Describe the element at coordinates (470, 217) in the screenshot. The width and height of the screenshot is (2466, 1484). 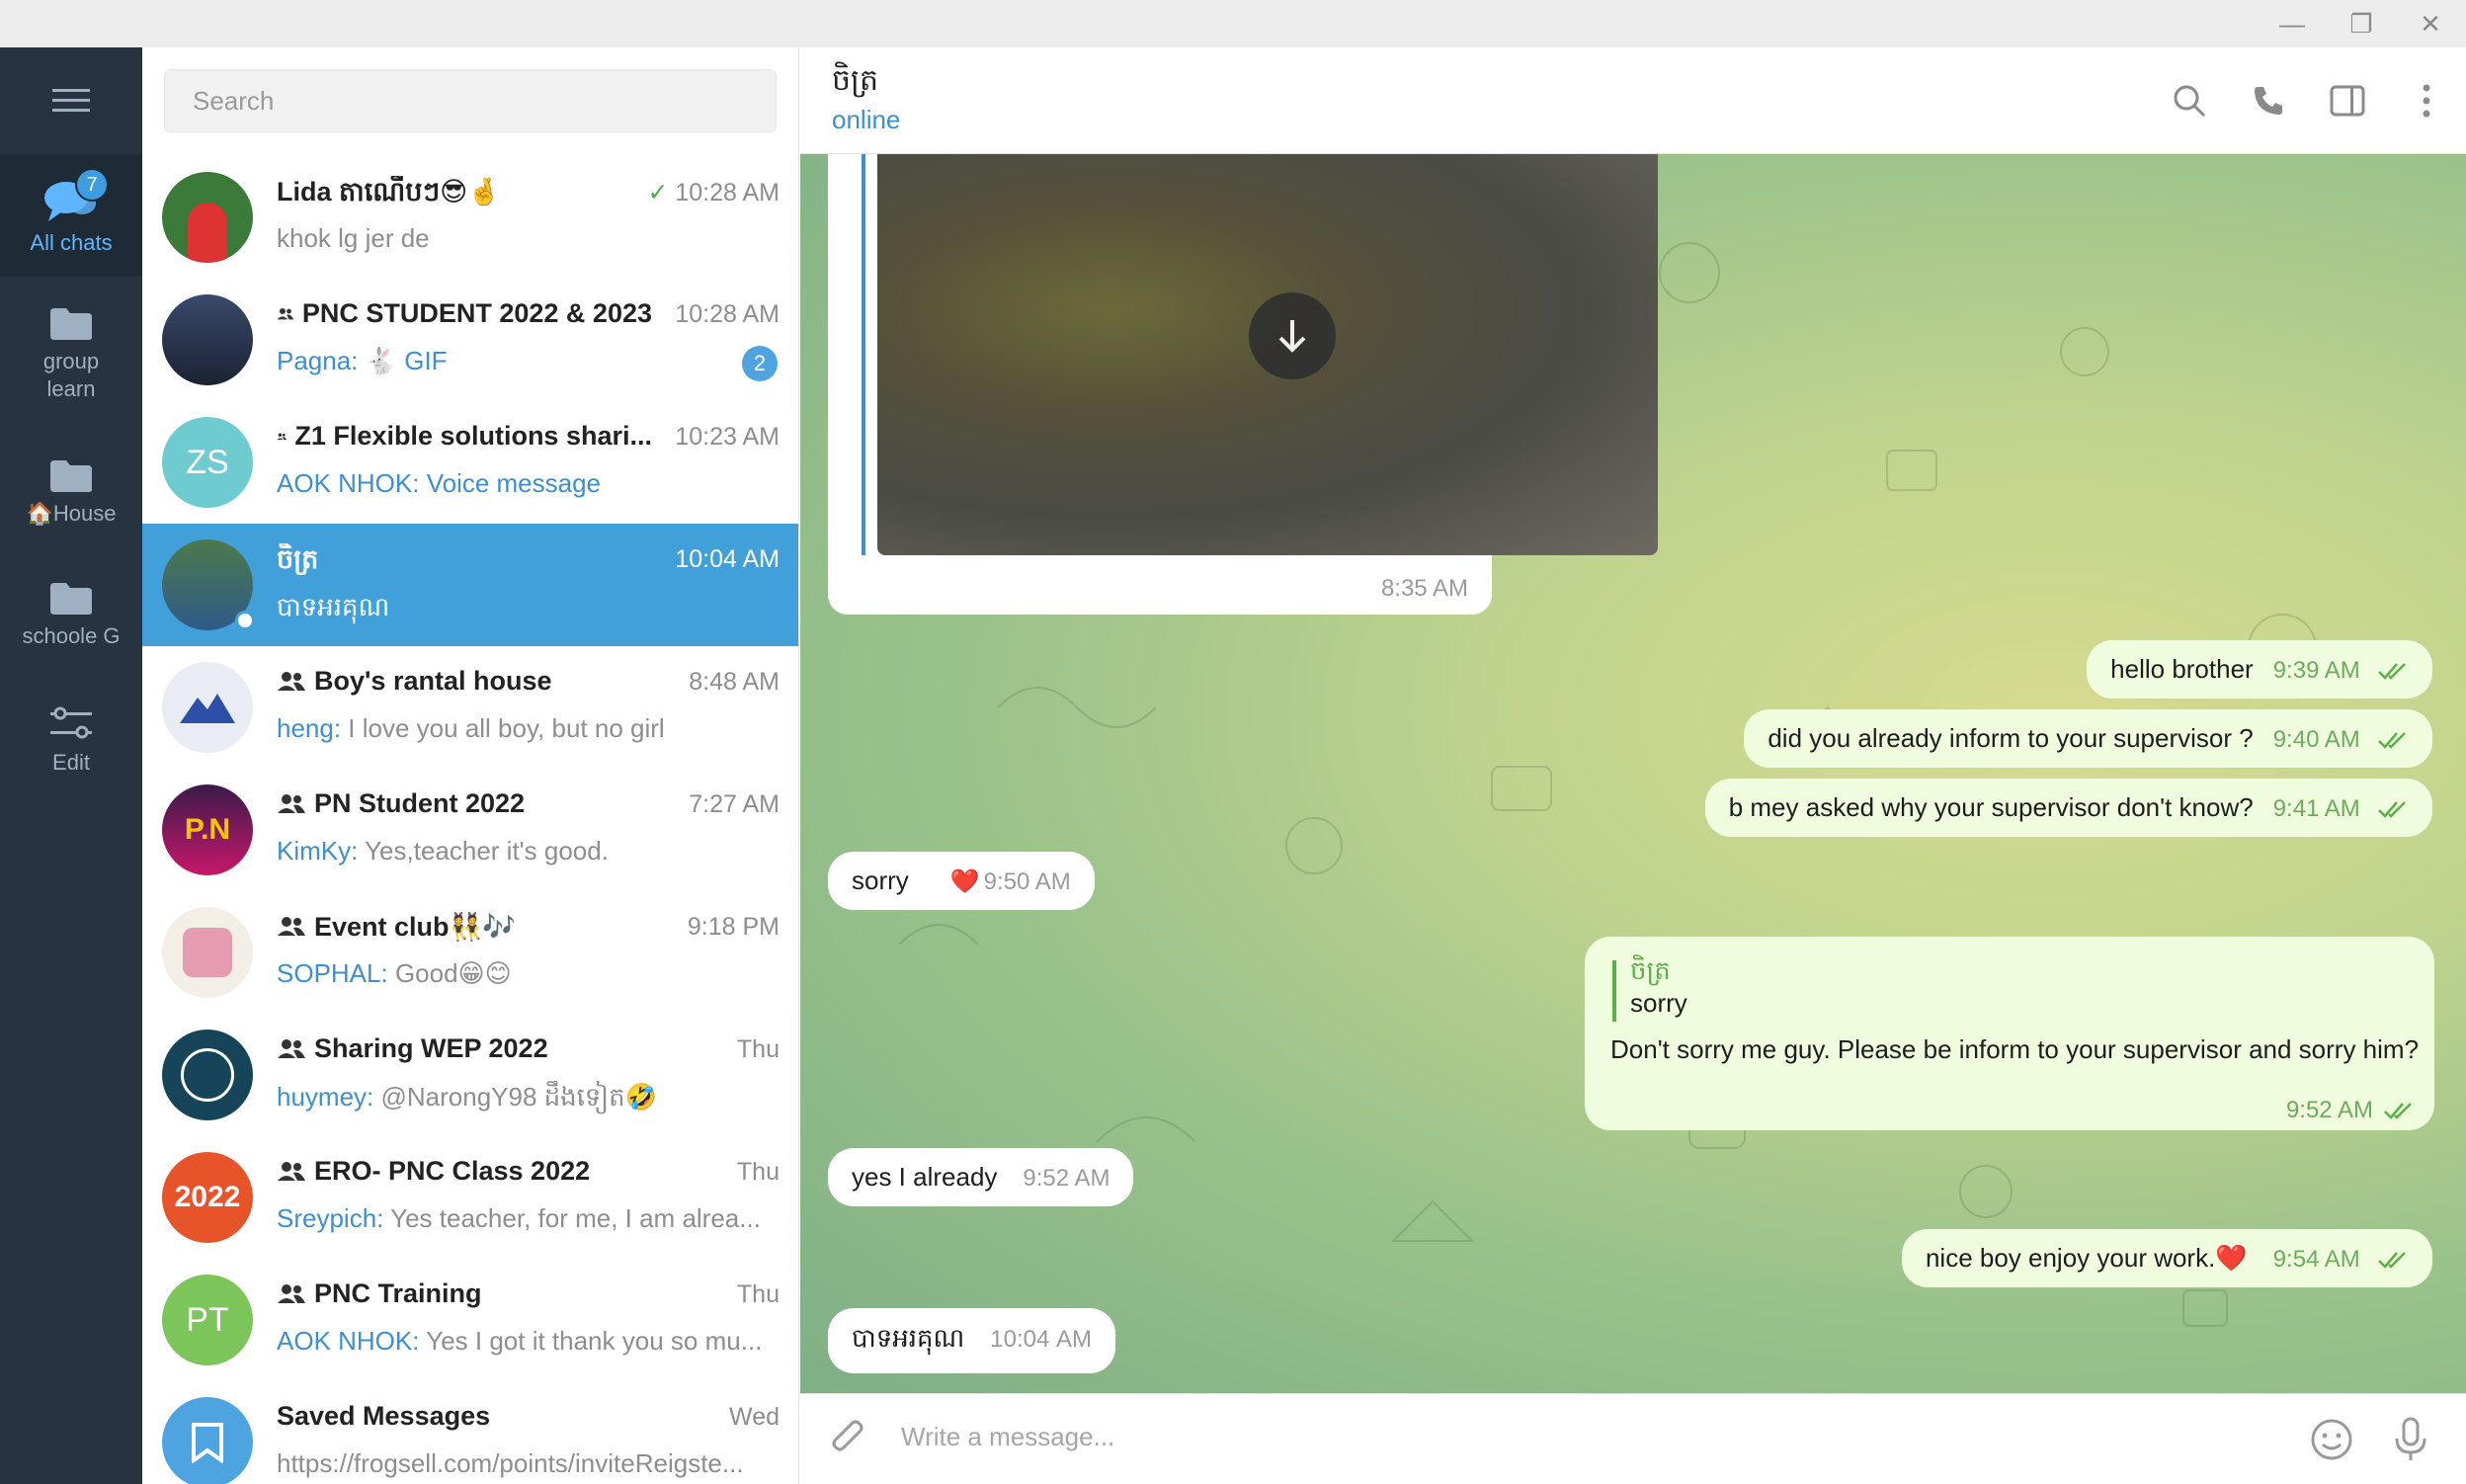
I see `chat-row-lida: Lida តាណើបៗ😎🤞 ✓ 10:28 AM khok lg jer de` at that location.